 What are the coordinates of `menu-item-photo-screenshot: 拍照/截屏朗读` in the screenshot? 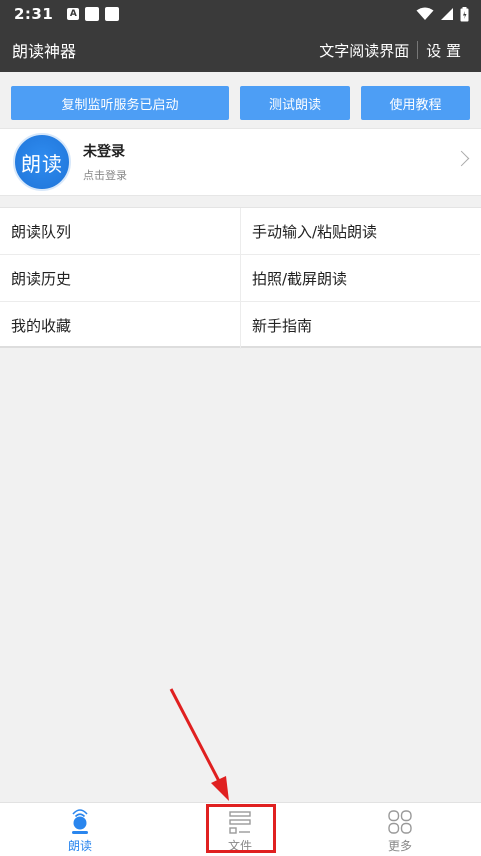 It's located at (360, 278).